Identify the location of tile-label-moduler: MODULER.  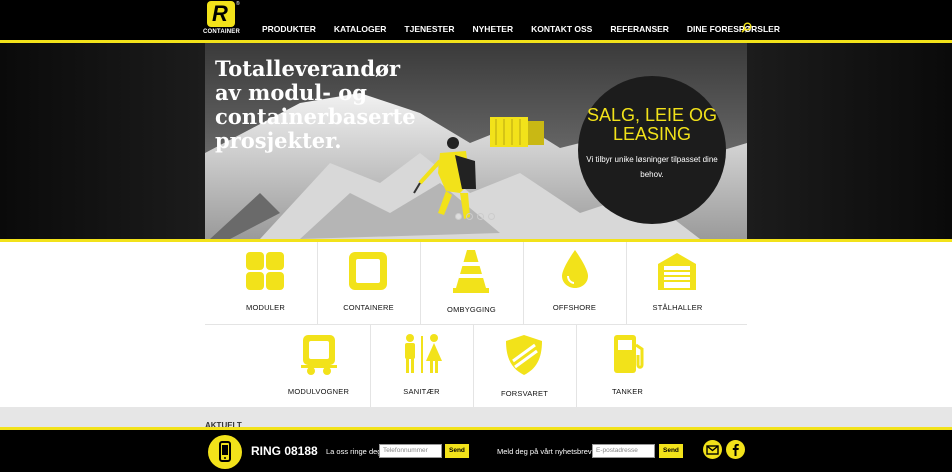
(265, 307).